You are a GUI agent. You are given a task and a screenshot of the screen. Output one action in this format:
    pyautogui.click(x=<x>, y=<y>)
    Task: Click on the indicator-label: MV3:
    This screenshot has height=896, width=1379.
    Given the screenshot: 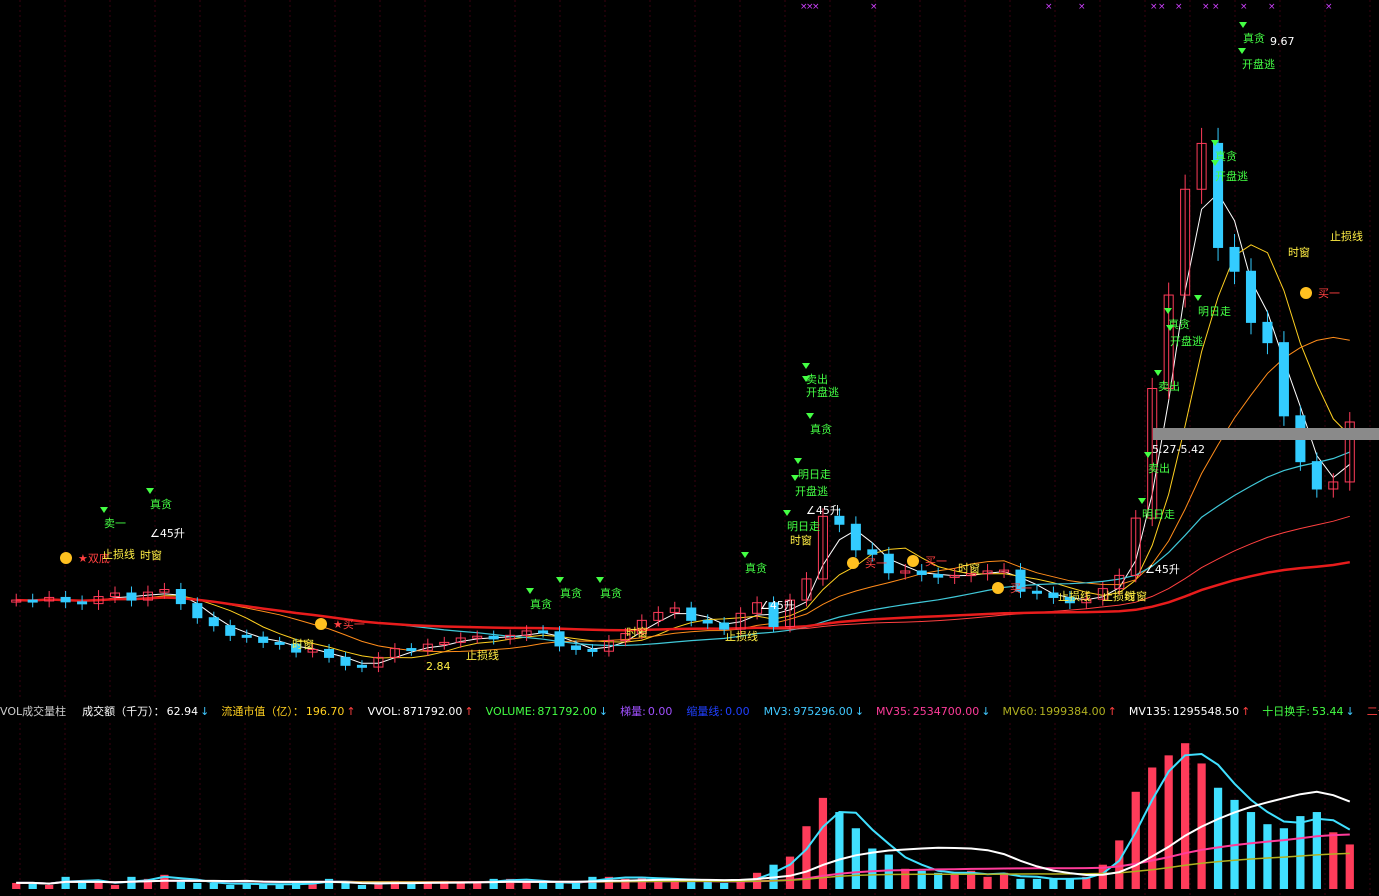 What is the action you would take?
    pyautogui.click(x=777, y=711)
    